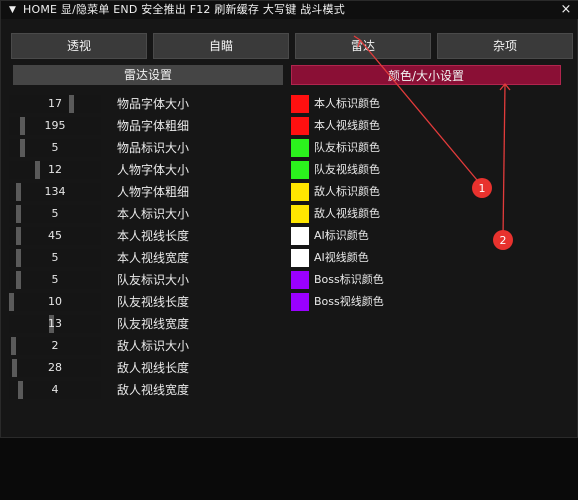 The width and height of the screenshot is (578, 500). Describe the element at coordinates (391, 192) in the screenshot. I see `color-row: 敌人标识颜色` at that location.